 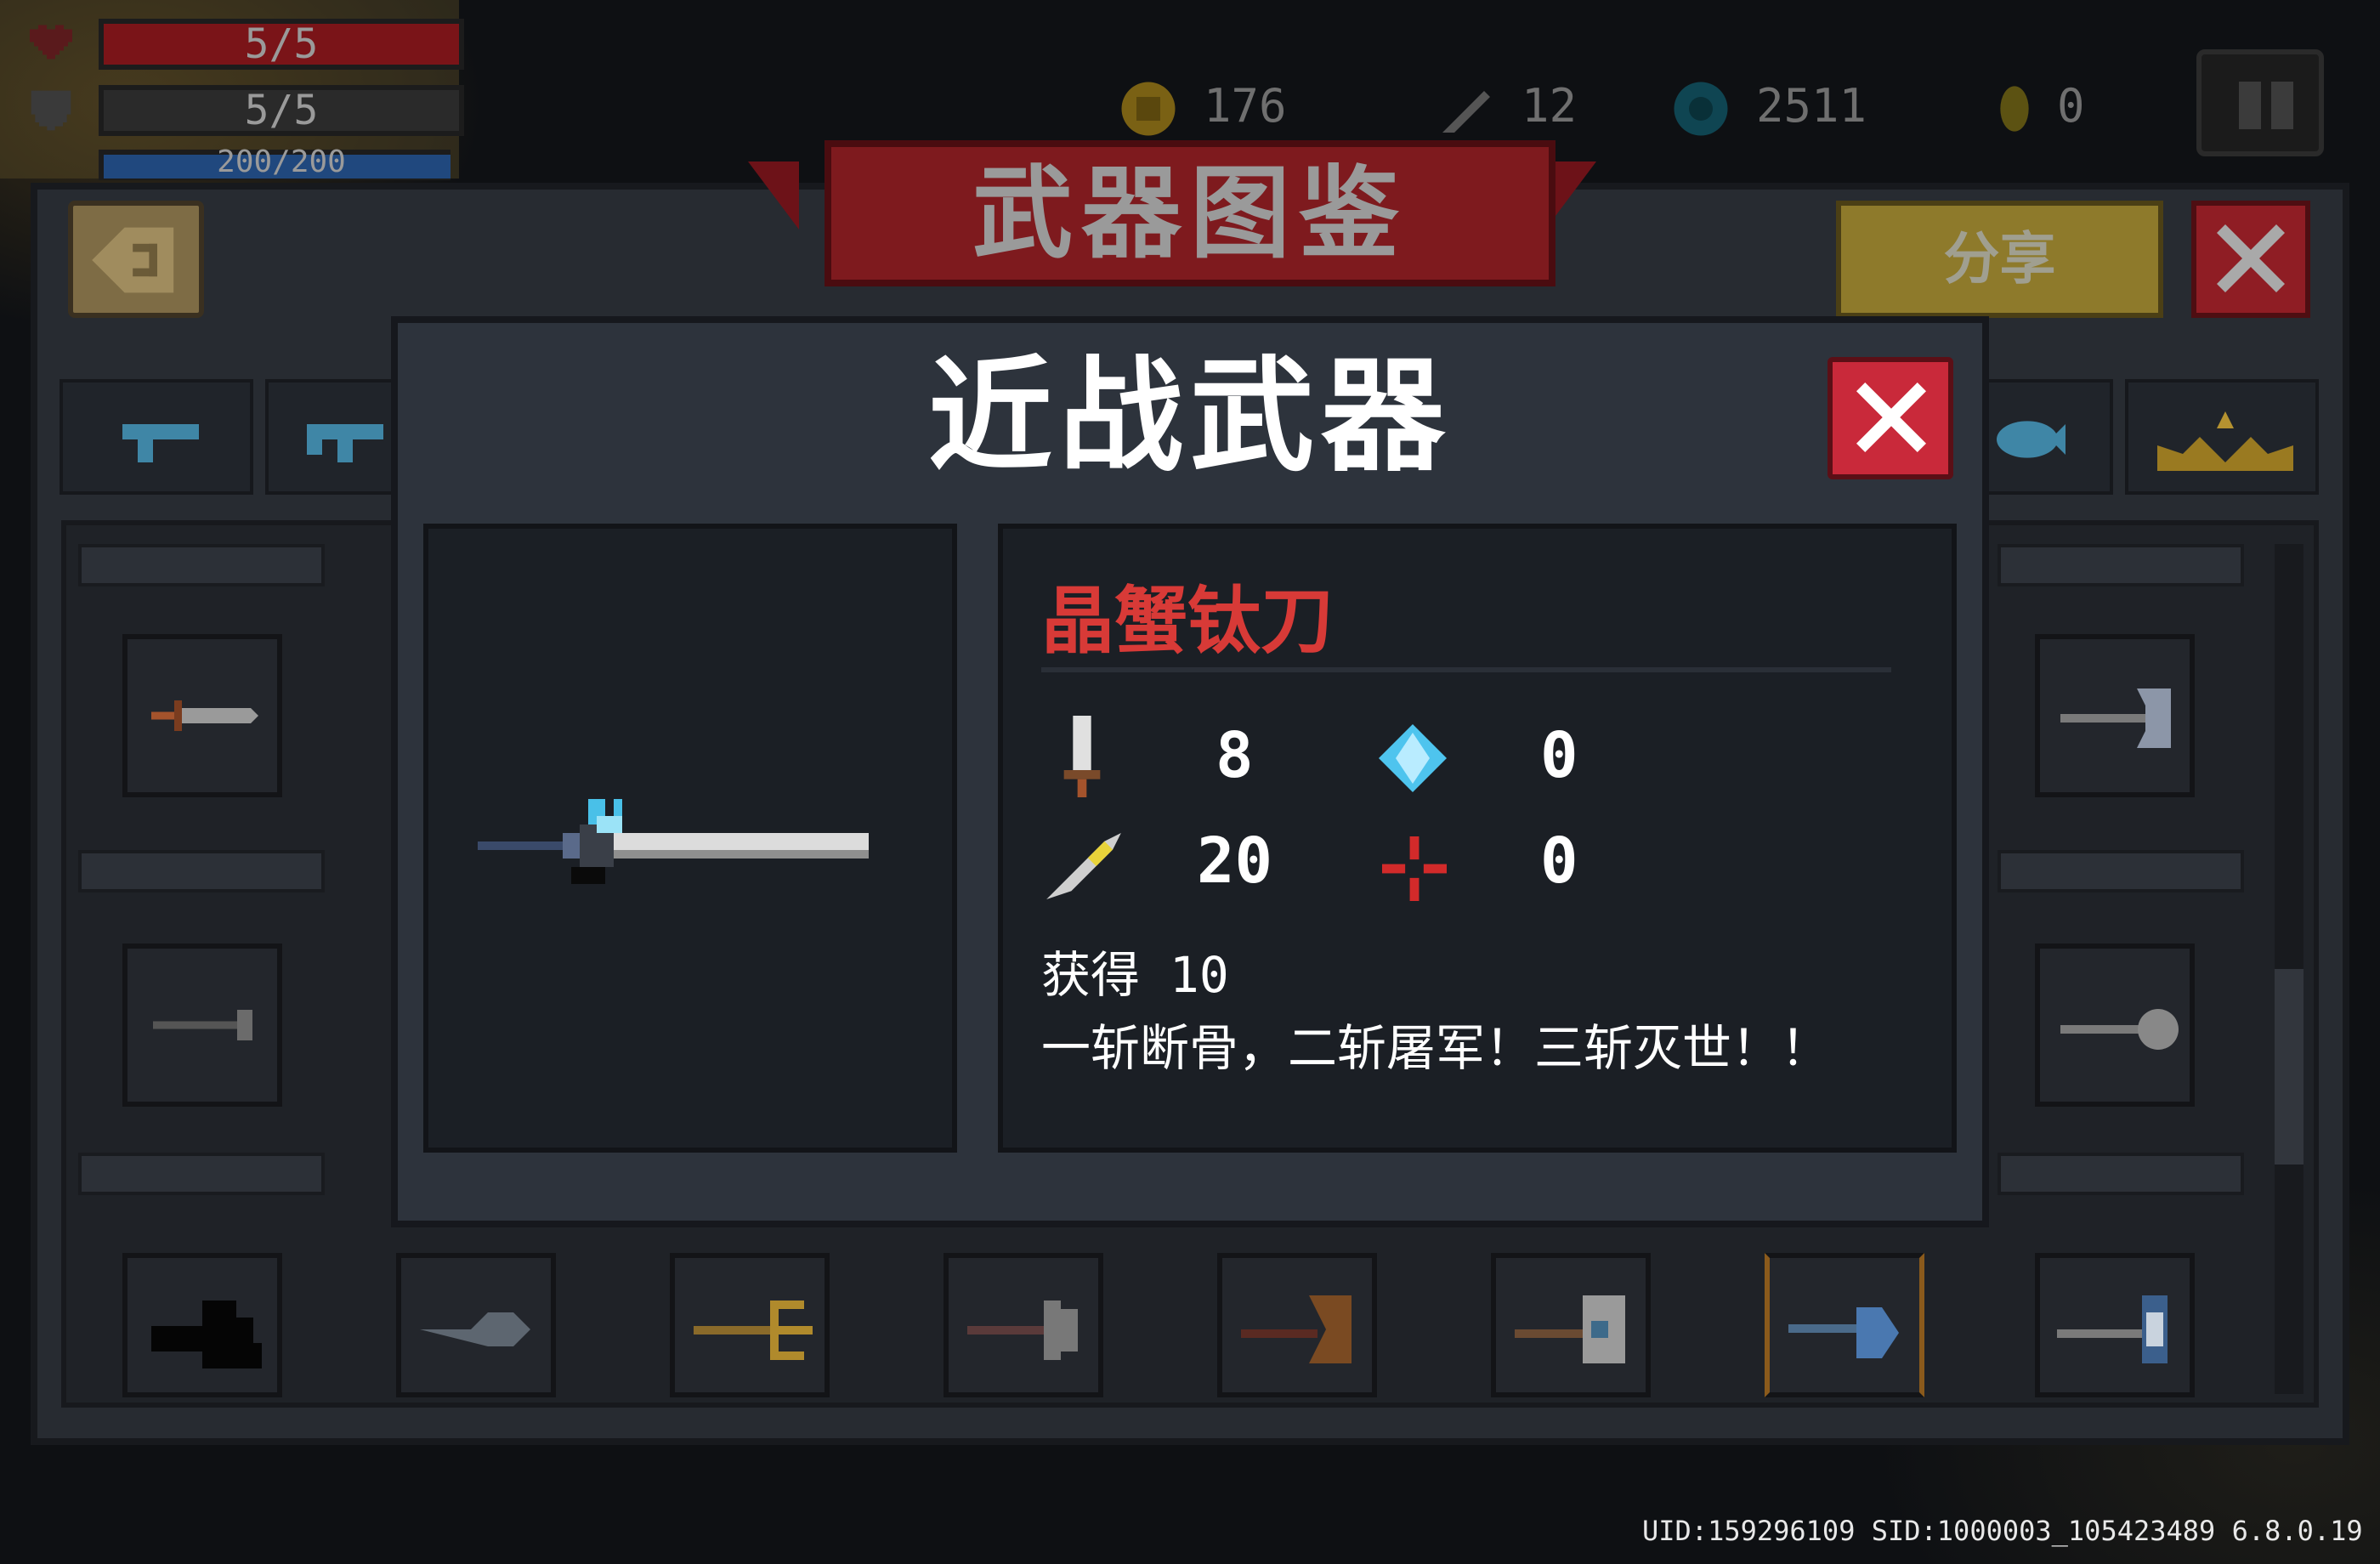 I want to click on fish-icon, so click(x=2031, y=440).